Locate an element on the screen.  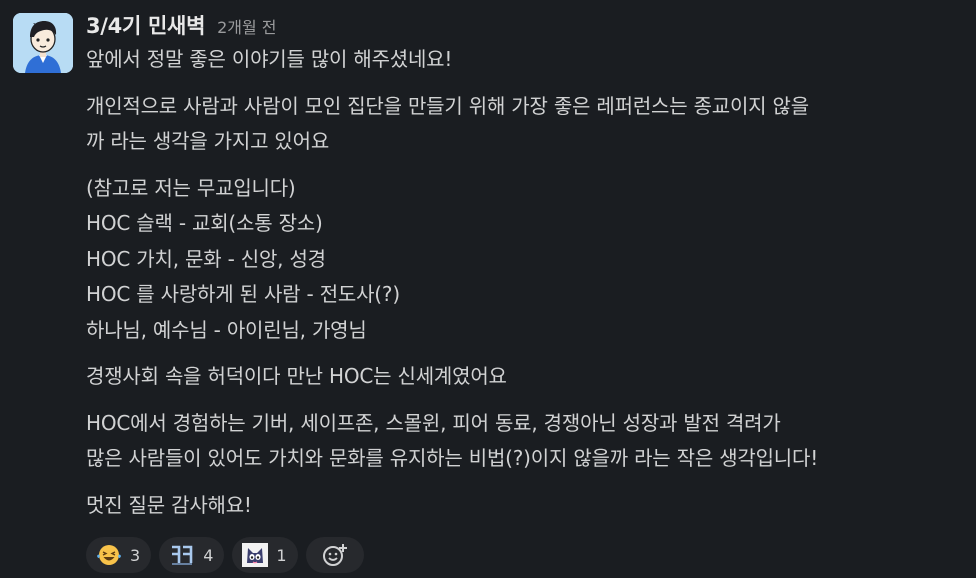
reaction-count: 1 is located at coordinates (281, 555).